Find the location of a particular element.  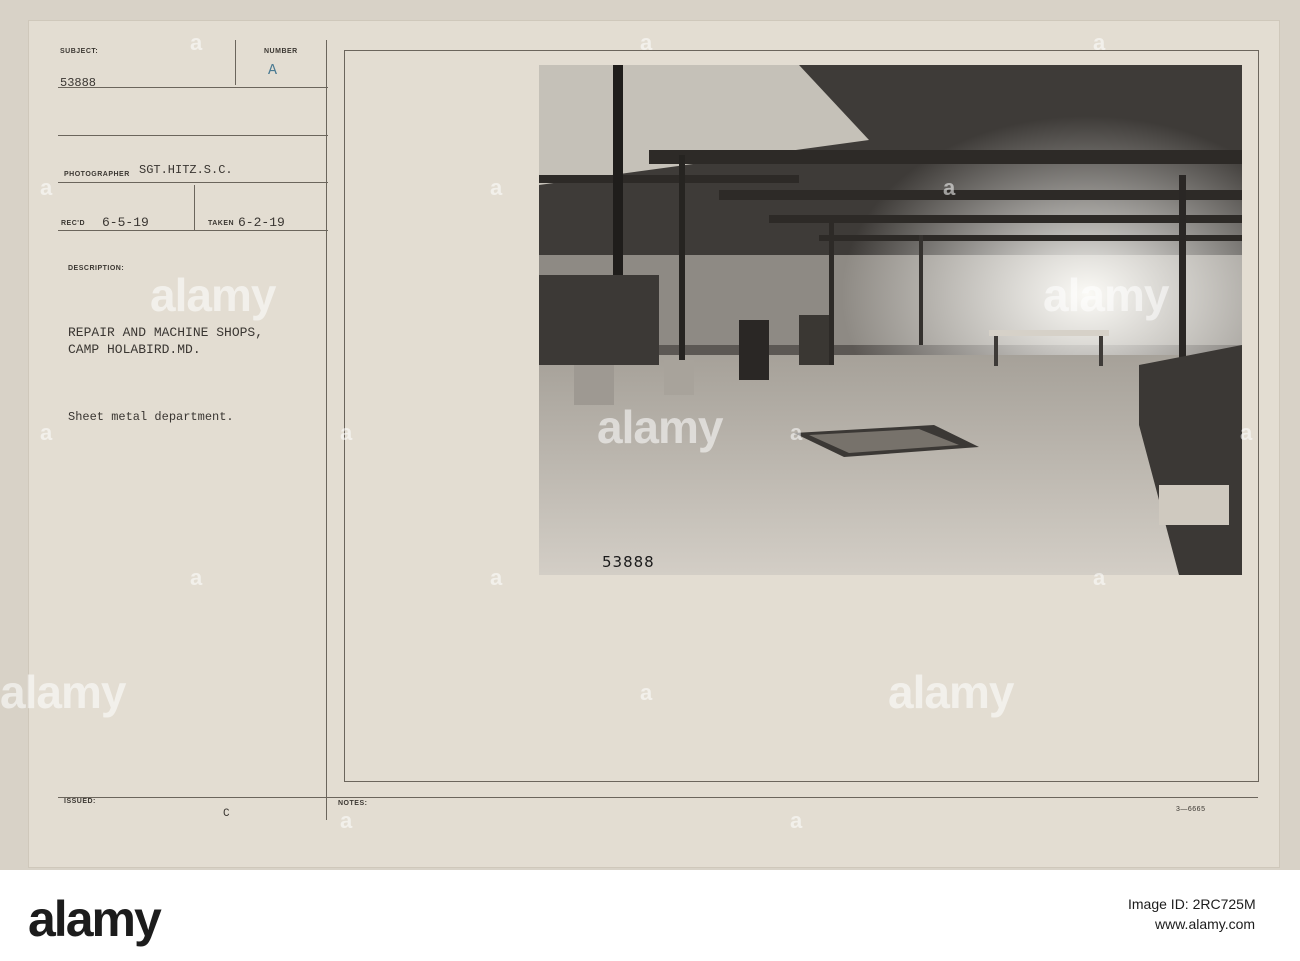

watermark-mark-3: a is located at coordinates (1099, 42).